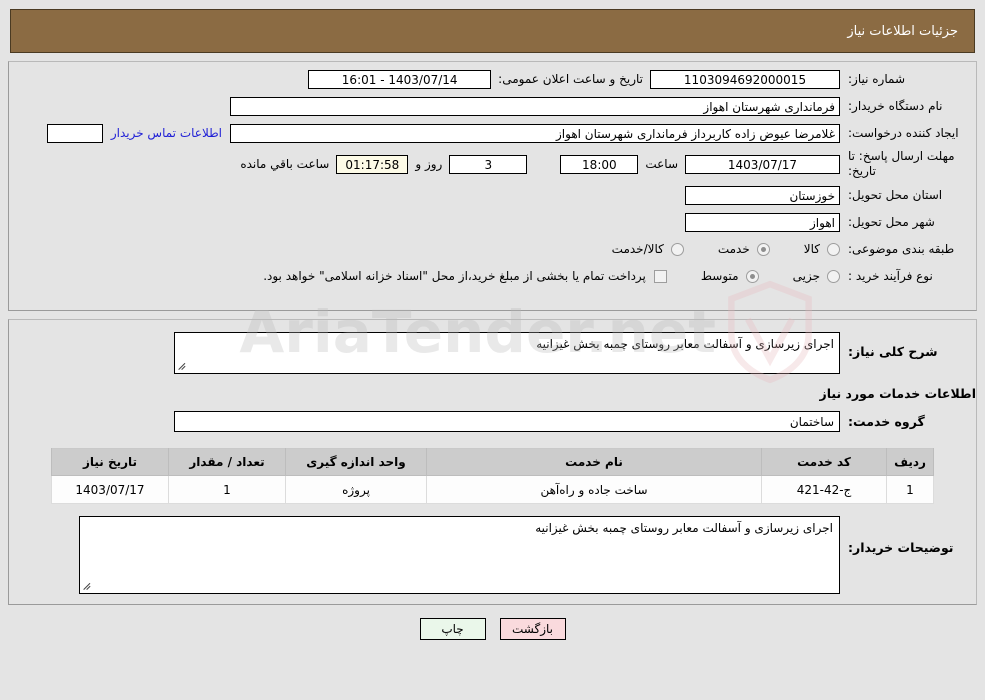 This screenshot has height=700, width=985. What do you see at coordinates (719, 276) in the screenshot?
I see `process-option-label: متوسط` at bounding box center [719, 276].